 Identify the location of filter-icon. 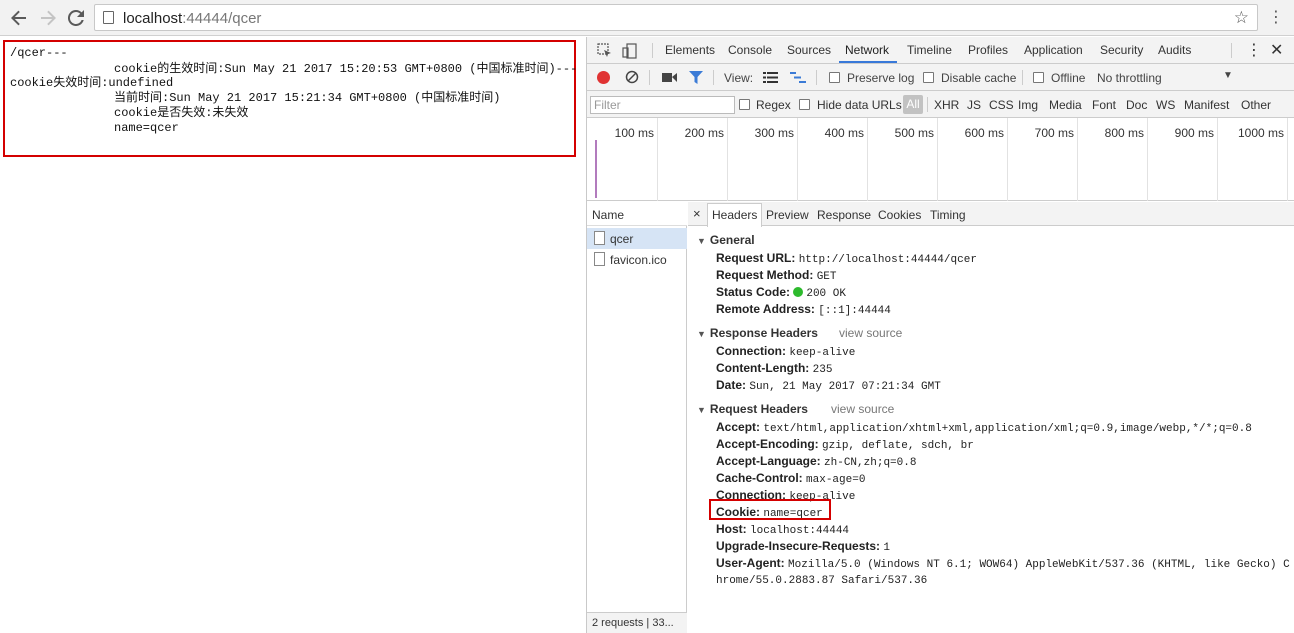
(696, 79).